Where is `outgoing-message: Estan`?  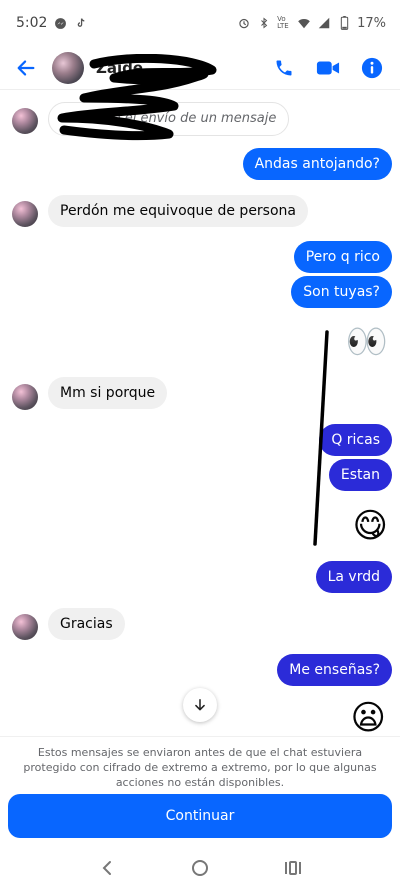 outgoing-message: Estan is located at coordinates (360, 475).